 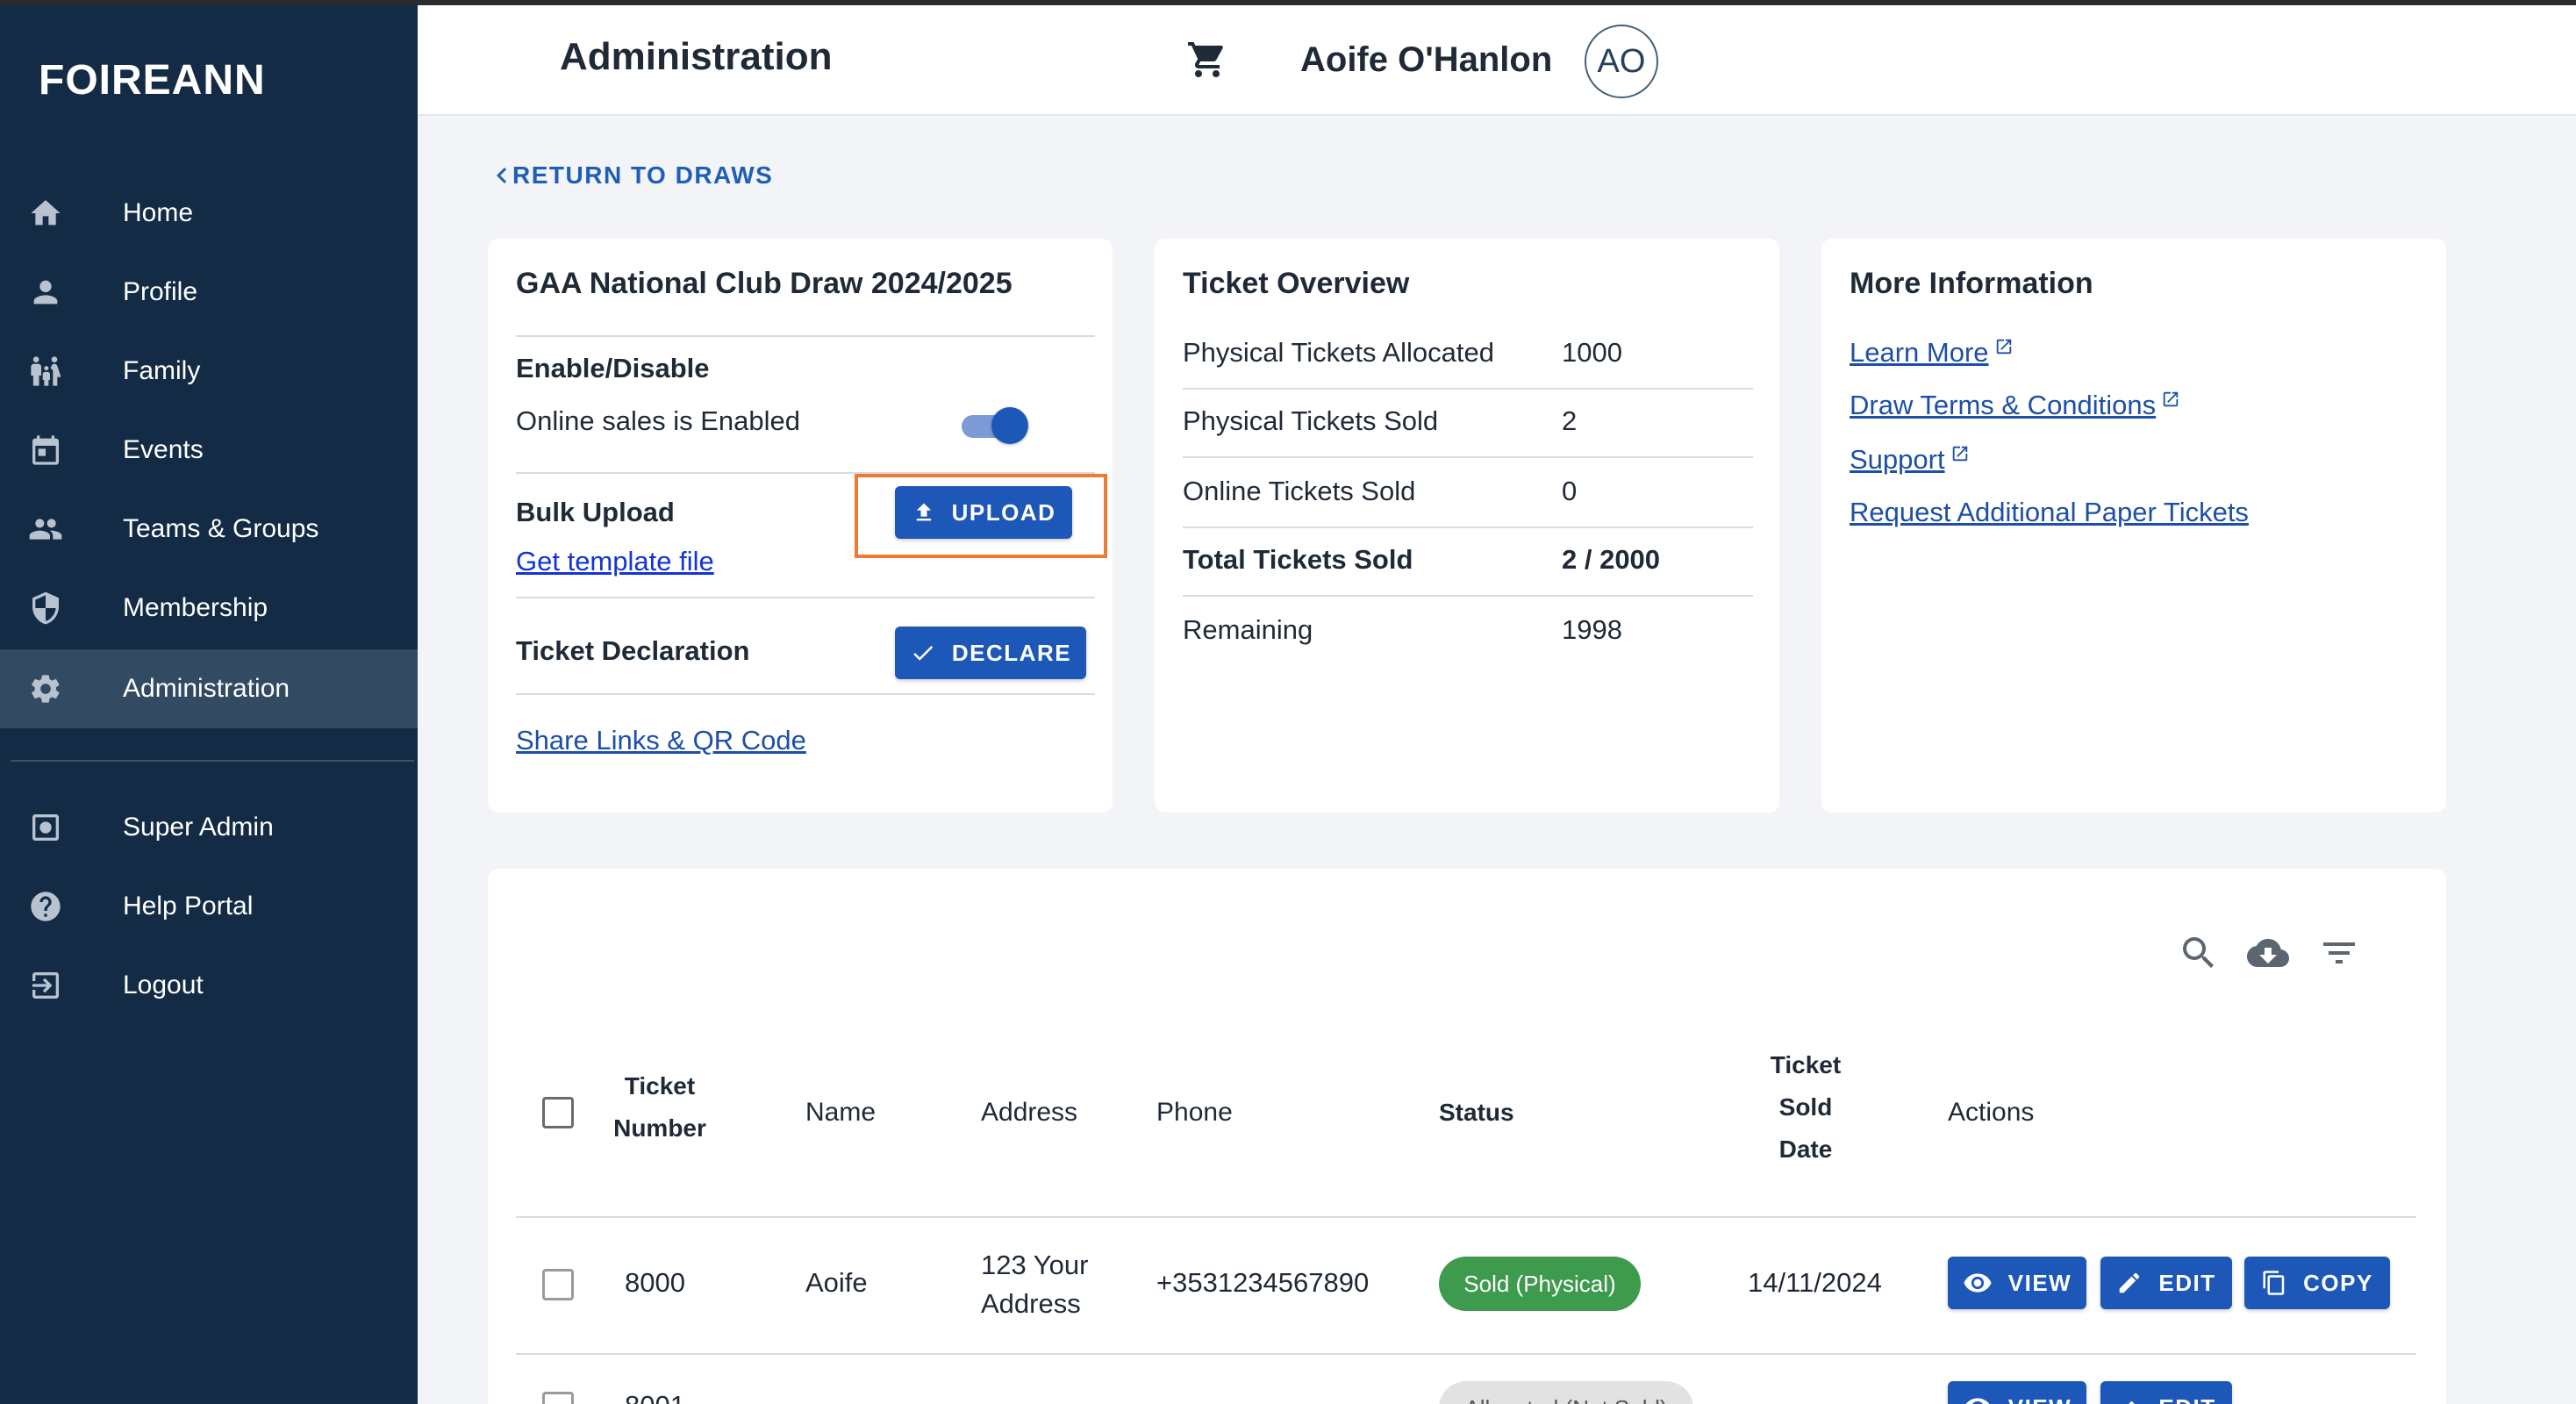 I want to click on sidebar-item-label: Super Admin, so click(x=198, y=827).